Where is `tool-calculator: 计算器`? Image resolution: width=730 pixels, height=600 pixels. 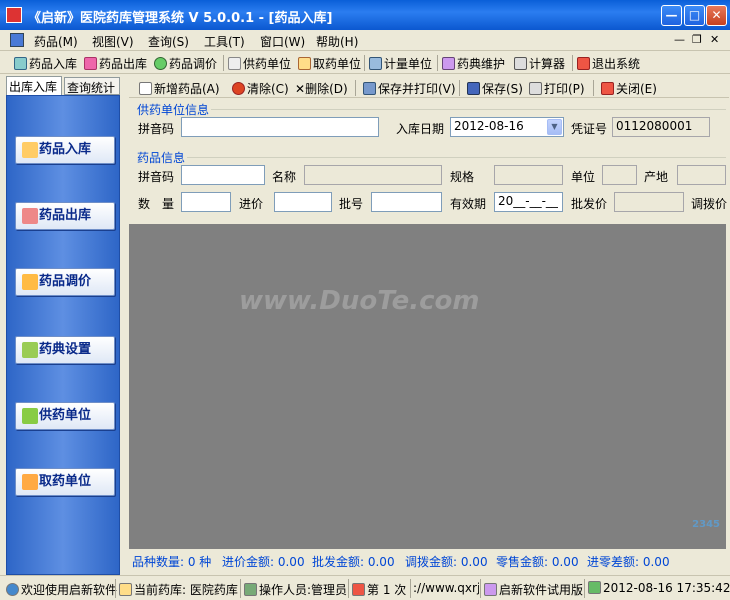
tool-calculator: 计算器 is located at coordinates (539, 63).